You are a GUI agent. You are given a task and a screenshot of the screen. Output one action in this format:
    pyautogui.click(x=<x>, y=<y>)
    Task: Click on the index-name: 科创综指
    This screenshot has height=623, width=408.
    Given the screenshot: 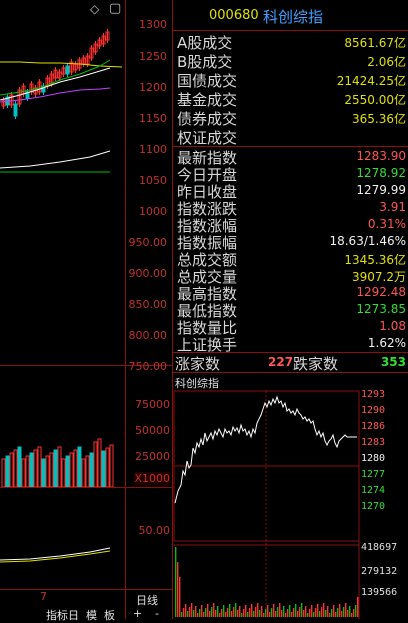 What is the action you would take?
    pyautogui.click(x=293, y=17)
    